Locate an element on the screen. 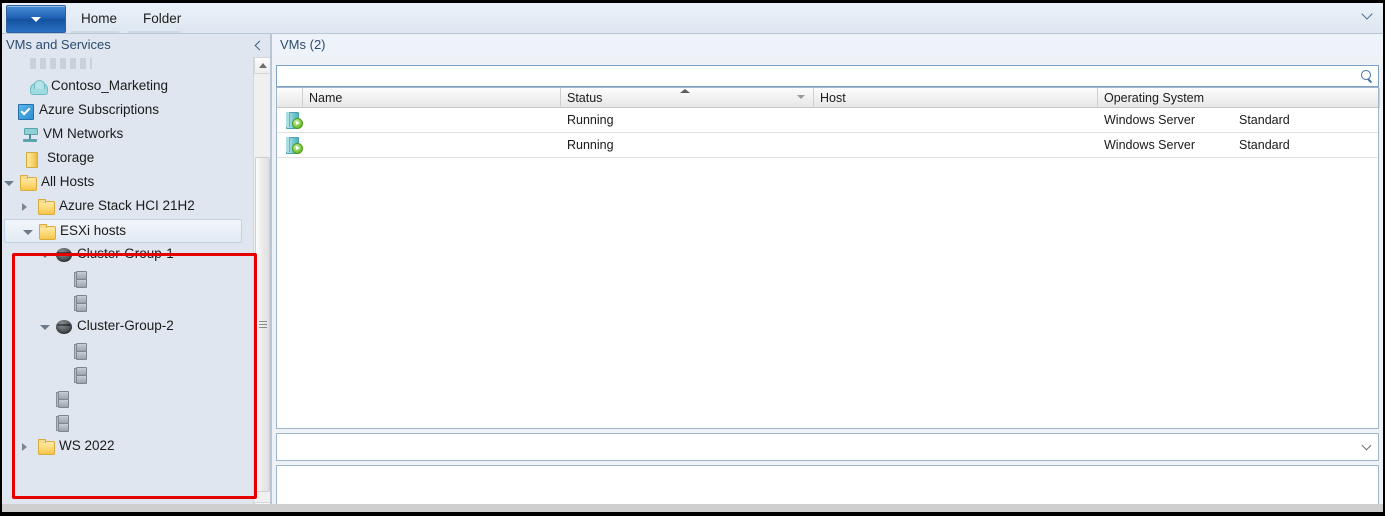 The height and width of the screenshot is (516, 1385). ribbon-expand-button is located at coordinates (1369, 16).